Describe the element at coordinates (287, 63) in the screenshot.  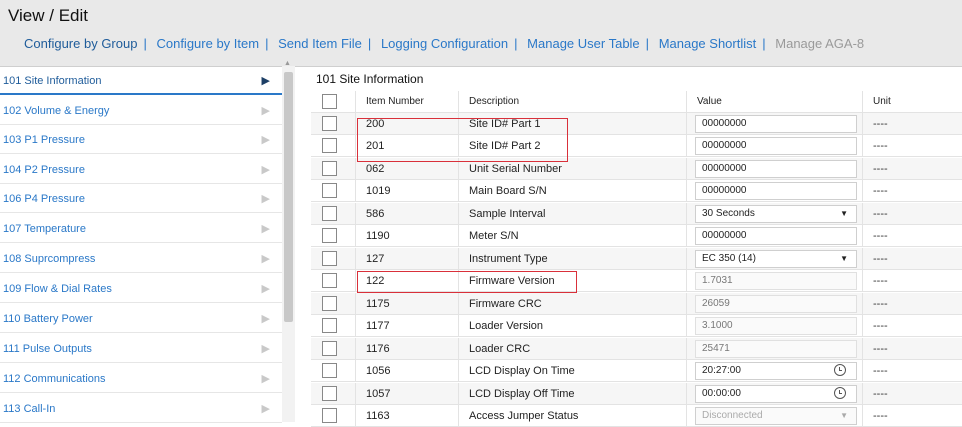
I see `scroll-up-icon: ▲` at that location.